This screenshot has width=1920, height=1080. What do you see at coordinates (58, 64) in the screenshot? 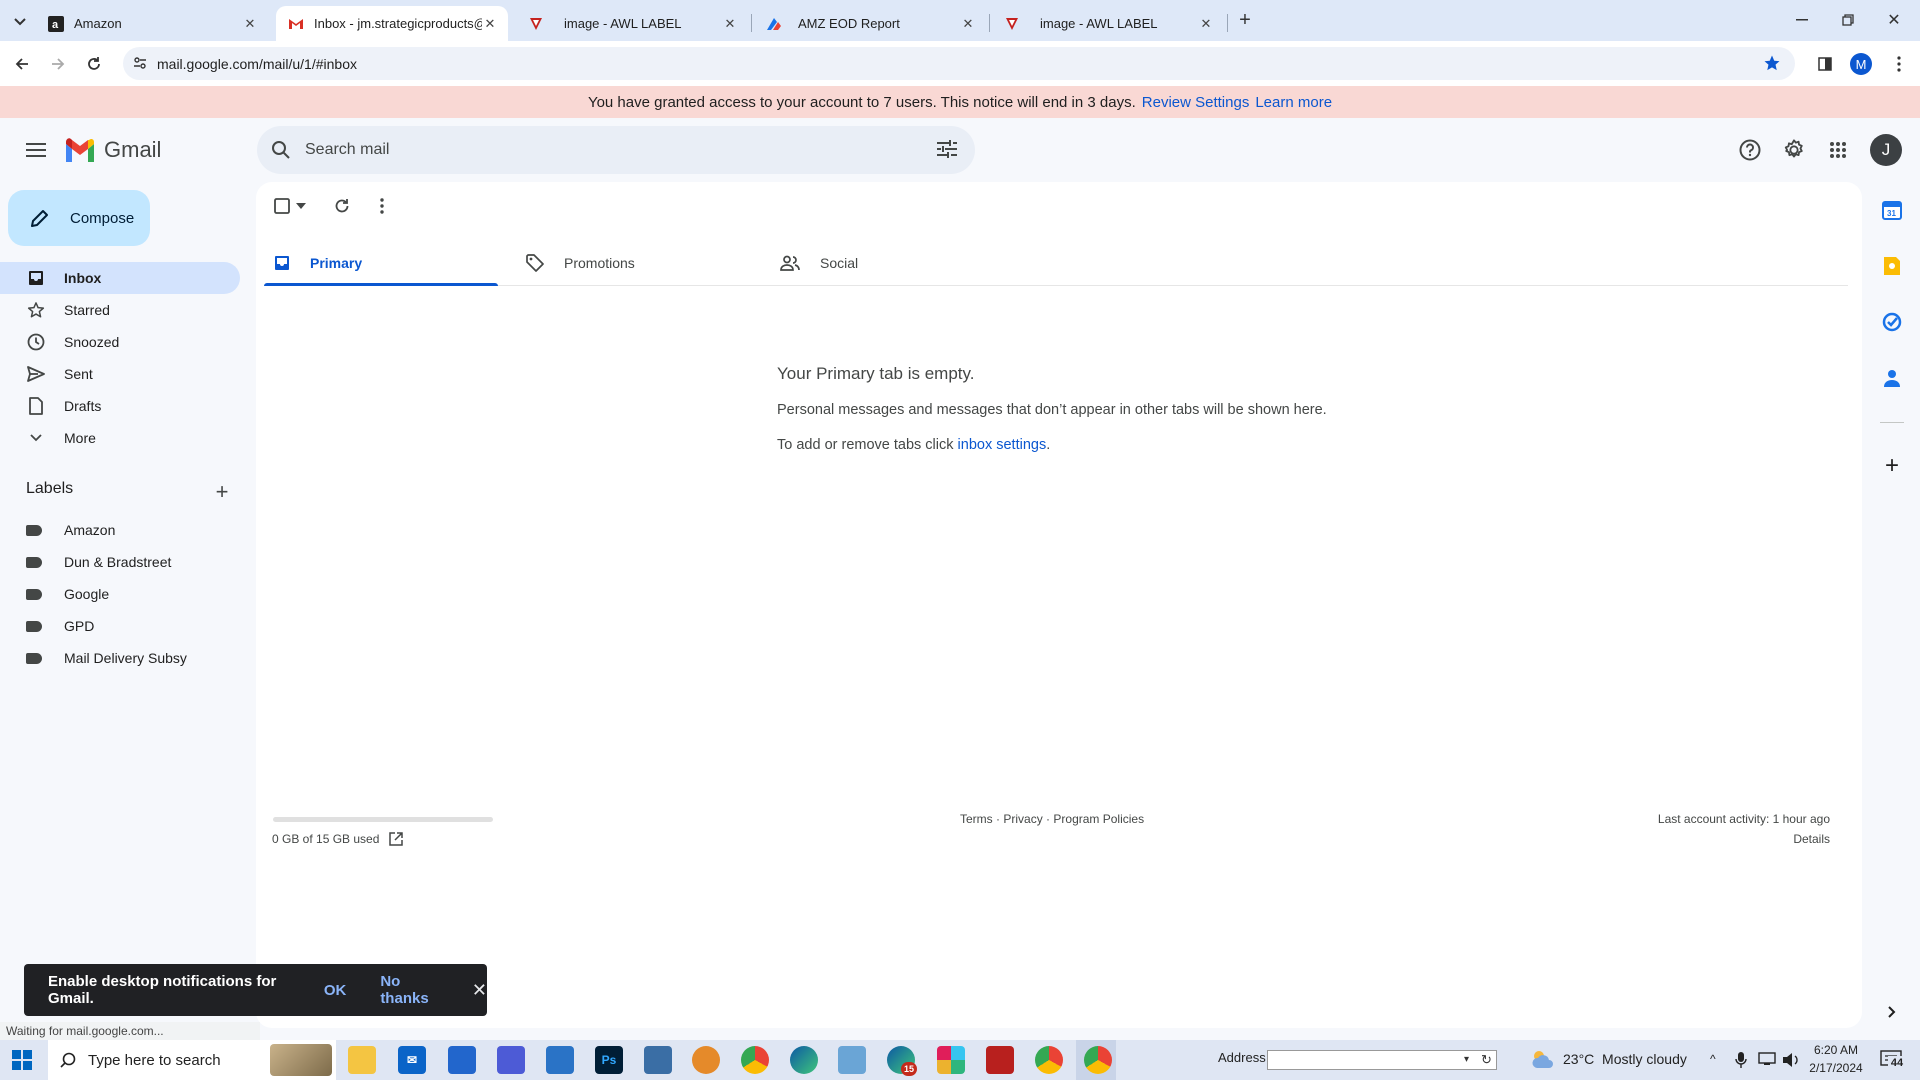
I see `forward-icon` at bounding box center [58, 64].